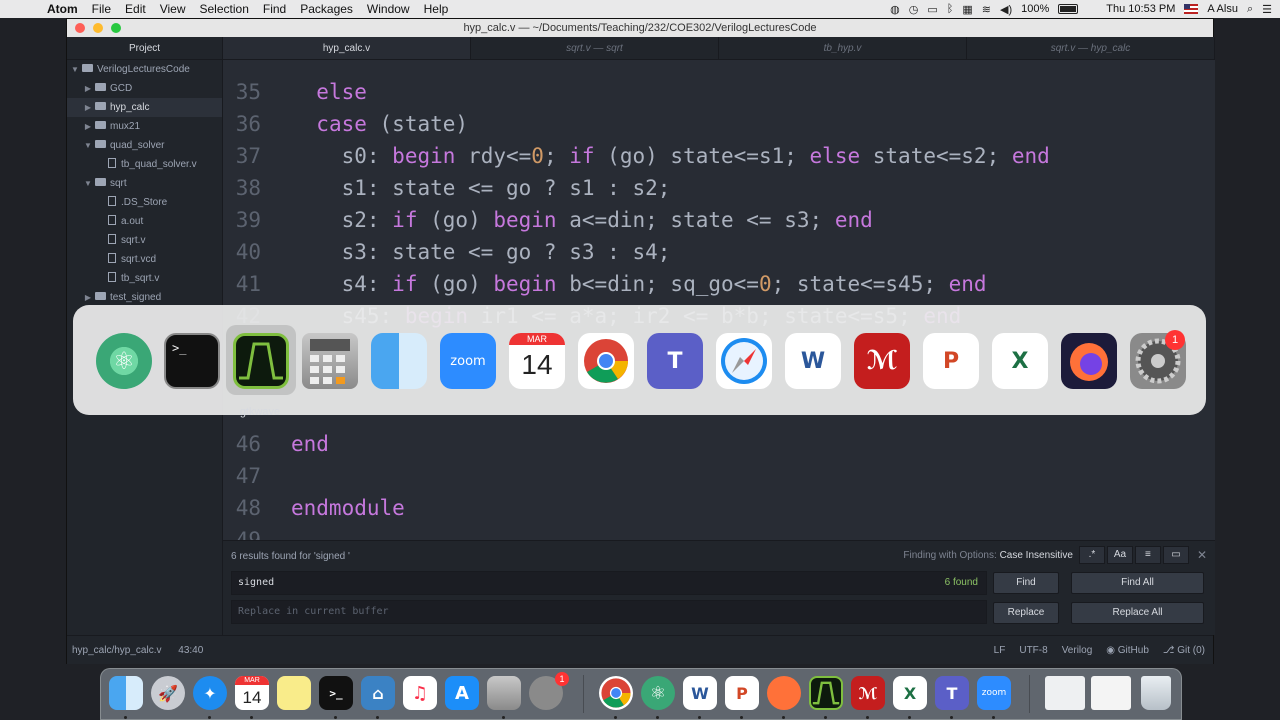  Describe the element at coordinates (1000, 650) in the screenshot. I see `status-line-ending: LF` at that location.